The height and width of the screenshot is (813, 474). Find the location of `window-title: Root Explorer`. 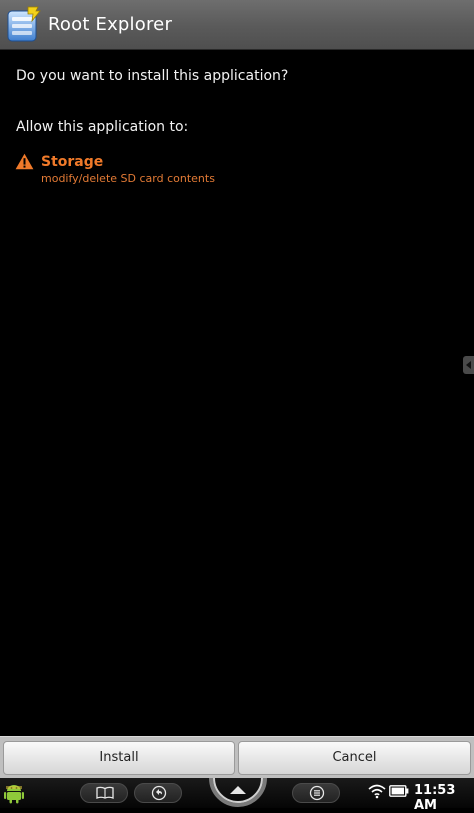

window-title: Root Explorer is located at coordinates (110, 24).